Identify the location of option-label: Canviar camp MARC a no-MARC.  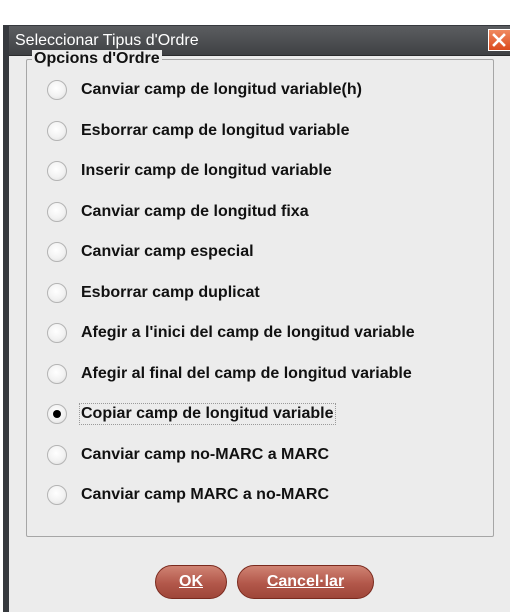
(205, 494).